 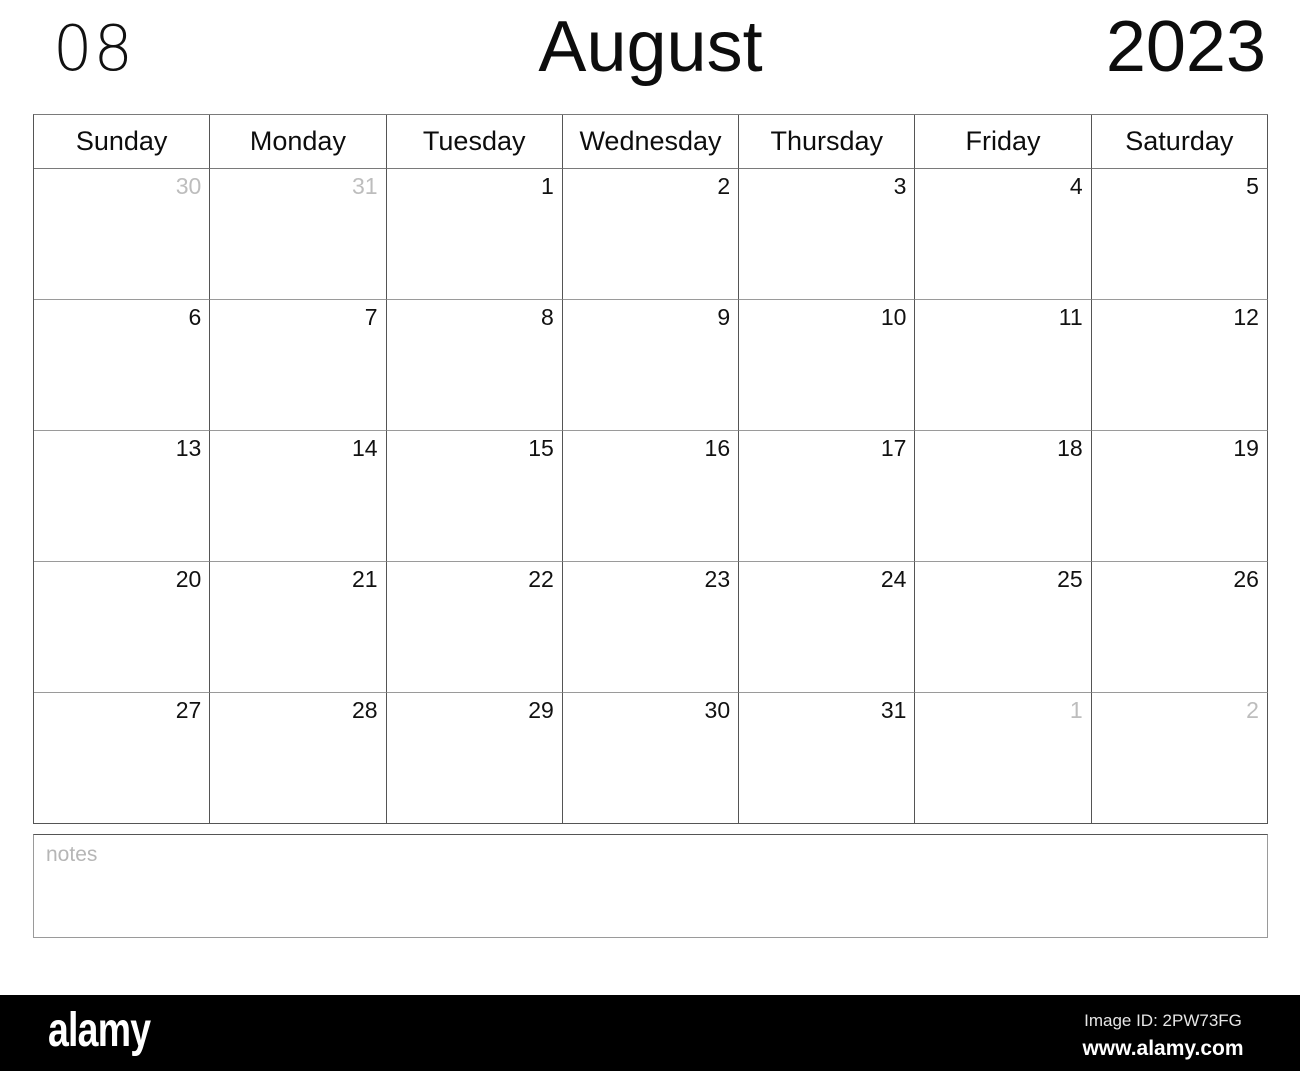 I want to click on day-number: 26, so click(x=1246, y=579).